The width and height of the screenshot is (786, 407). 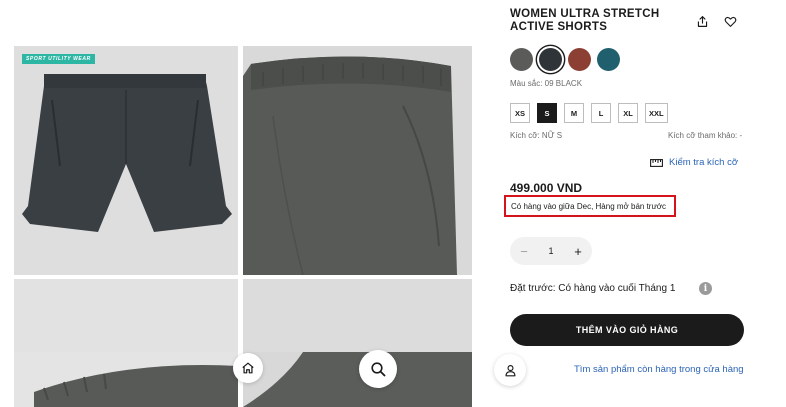 What do you see at coordinates (593, 288) in the screenshot?
I see `preorder-text: Đặt trước: Có hàng vào cuối Tháng 1` at bounding box center [593, 288].